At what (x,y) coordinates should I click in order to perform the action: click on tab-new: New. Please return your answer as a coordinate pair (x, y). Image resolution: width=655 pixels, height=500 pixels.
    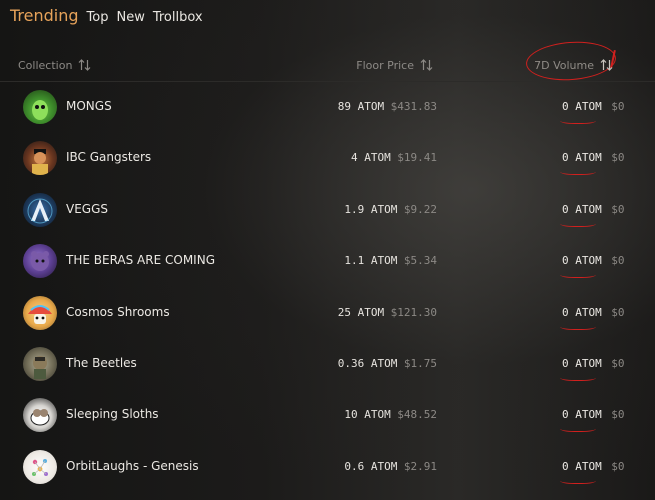
    Looking at the image, I should click on (130, 17).